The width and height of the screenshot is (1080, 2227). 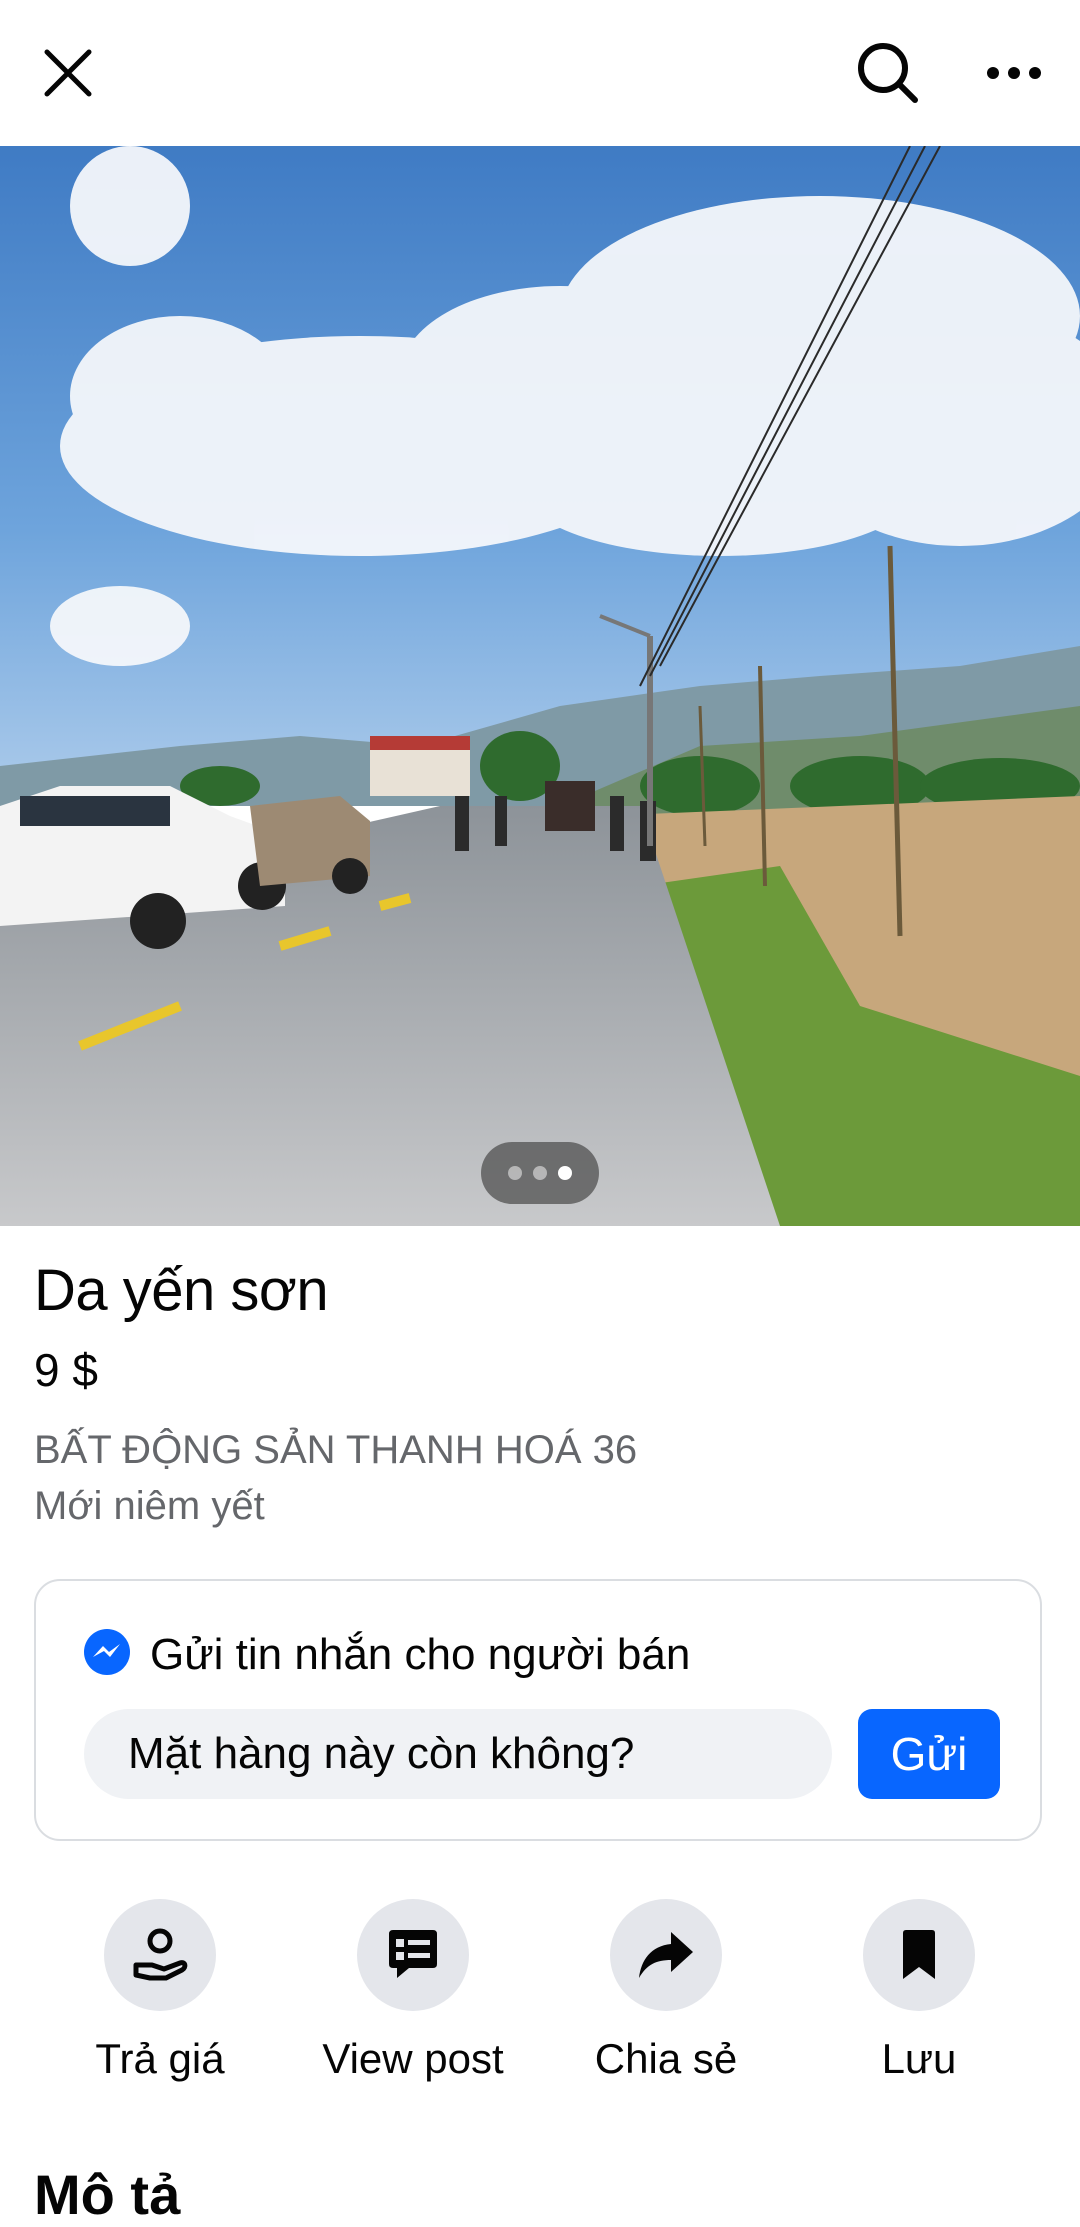 I want to click on make-offer-button: Trả giá, so click(x=160, y=1991).